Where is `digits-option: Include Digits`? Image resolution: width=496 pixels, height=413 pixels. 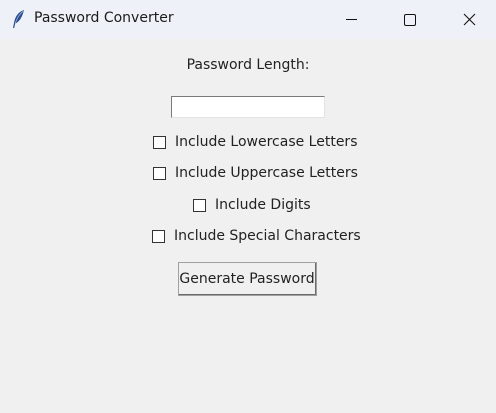
digits-option: Include Digits is located at coordinates (252, 205).